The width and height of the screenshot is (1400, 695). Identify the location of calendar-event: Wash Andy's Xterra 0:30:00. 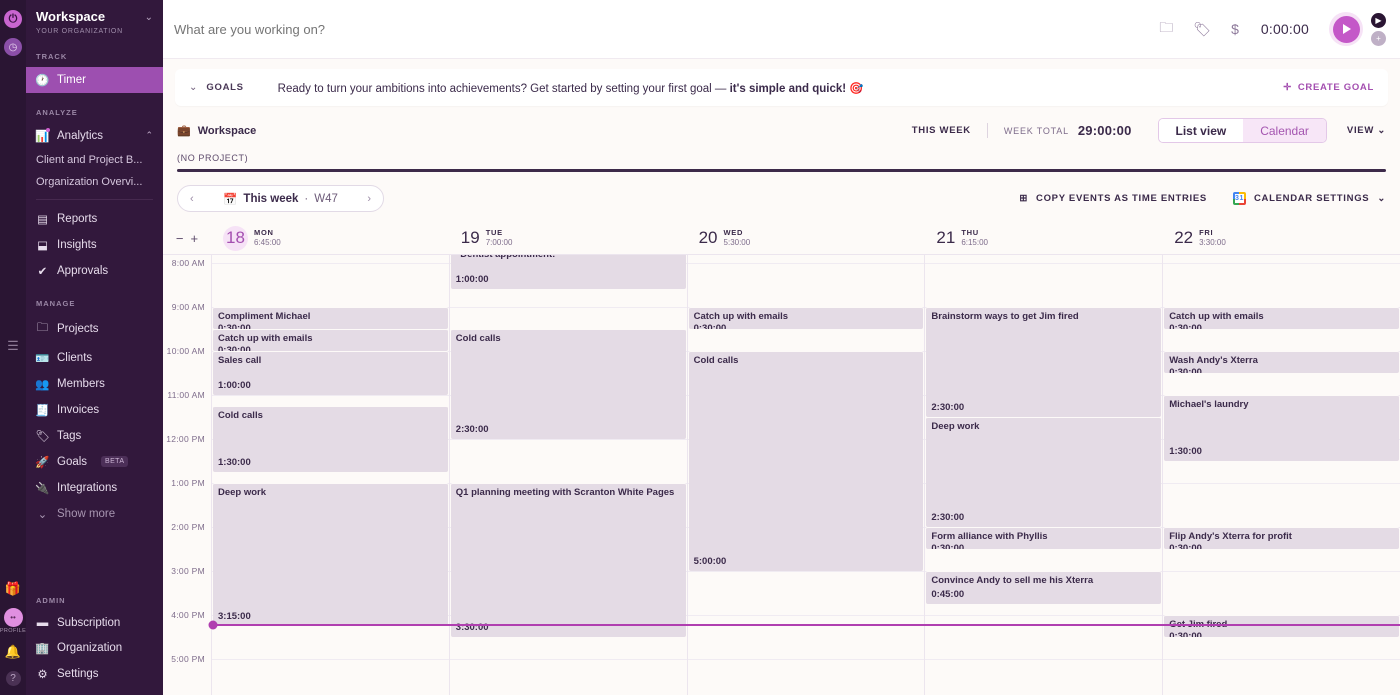
(1281, 362).